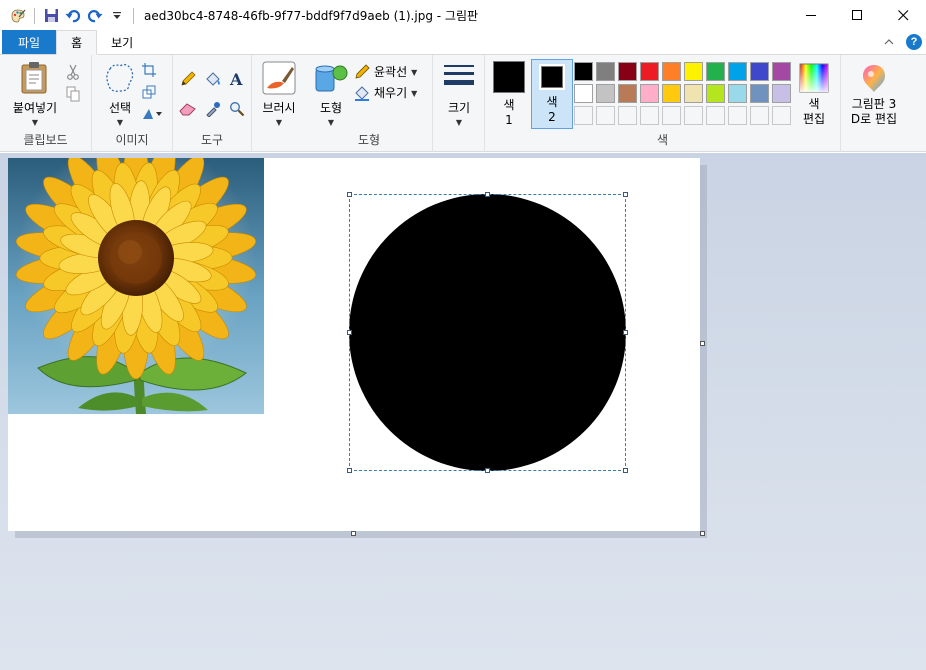 The image size is (926, 670). I want to click on clipboard-group: 붙여넣기 ▼ 클립보드, so click(46, 103).